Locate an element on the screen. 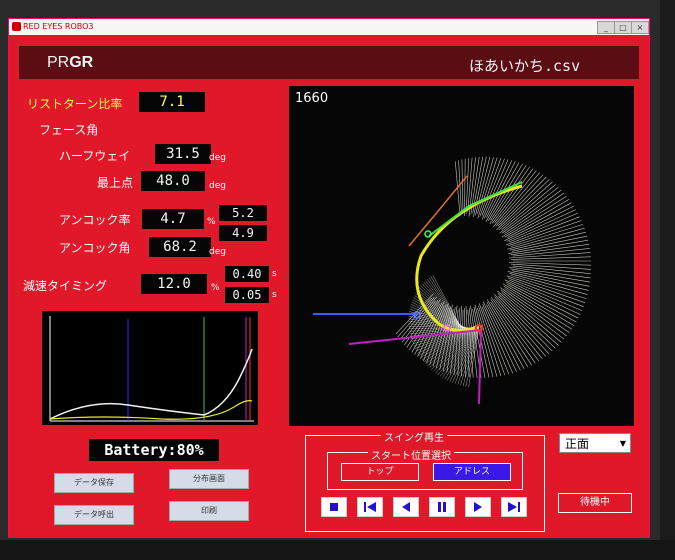  stop-icon is located at coordinates (334, 507).